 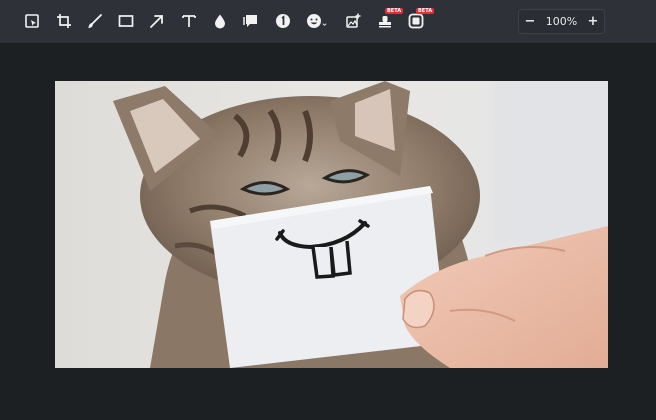 I want to click on frame-tool: BETA, so click(x=418, y=21).